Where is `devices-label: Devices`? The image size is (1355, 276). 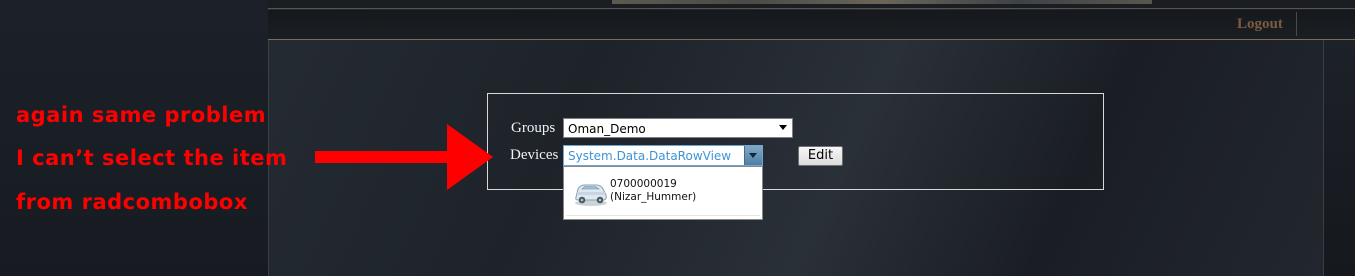 devices-label: Devices is located at coordinates (534, 155).